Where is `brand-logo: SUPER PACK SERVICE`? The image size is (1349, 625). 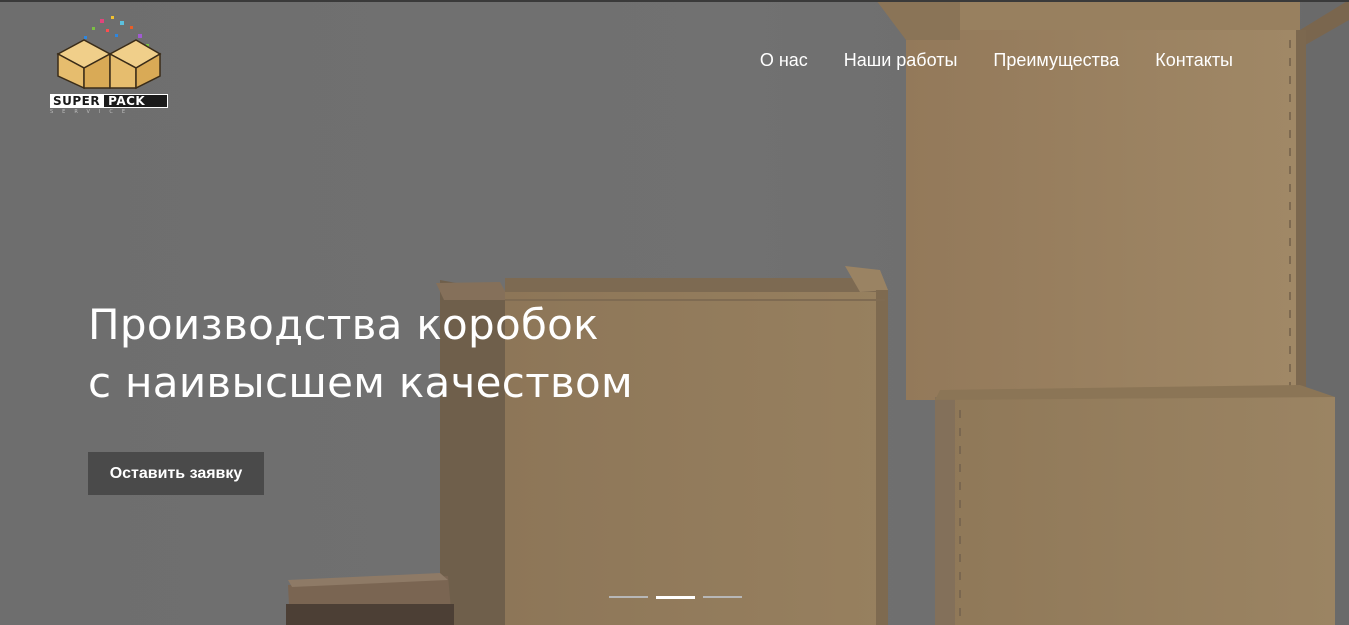 brand-logo: SUPER PACK SERVICE is located at coordinates (110, 67).